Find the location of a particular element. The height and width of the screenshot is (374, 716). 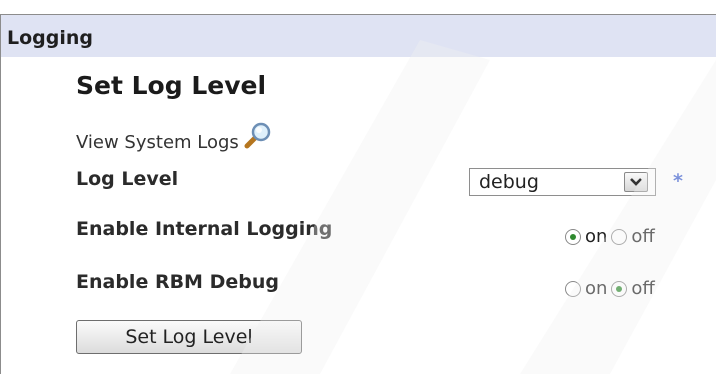

required-asterisk: * is located at coordinates (678, 181).